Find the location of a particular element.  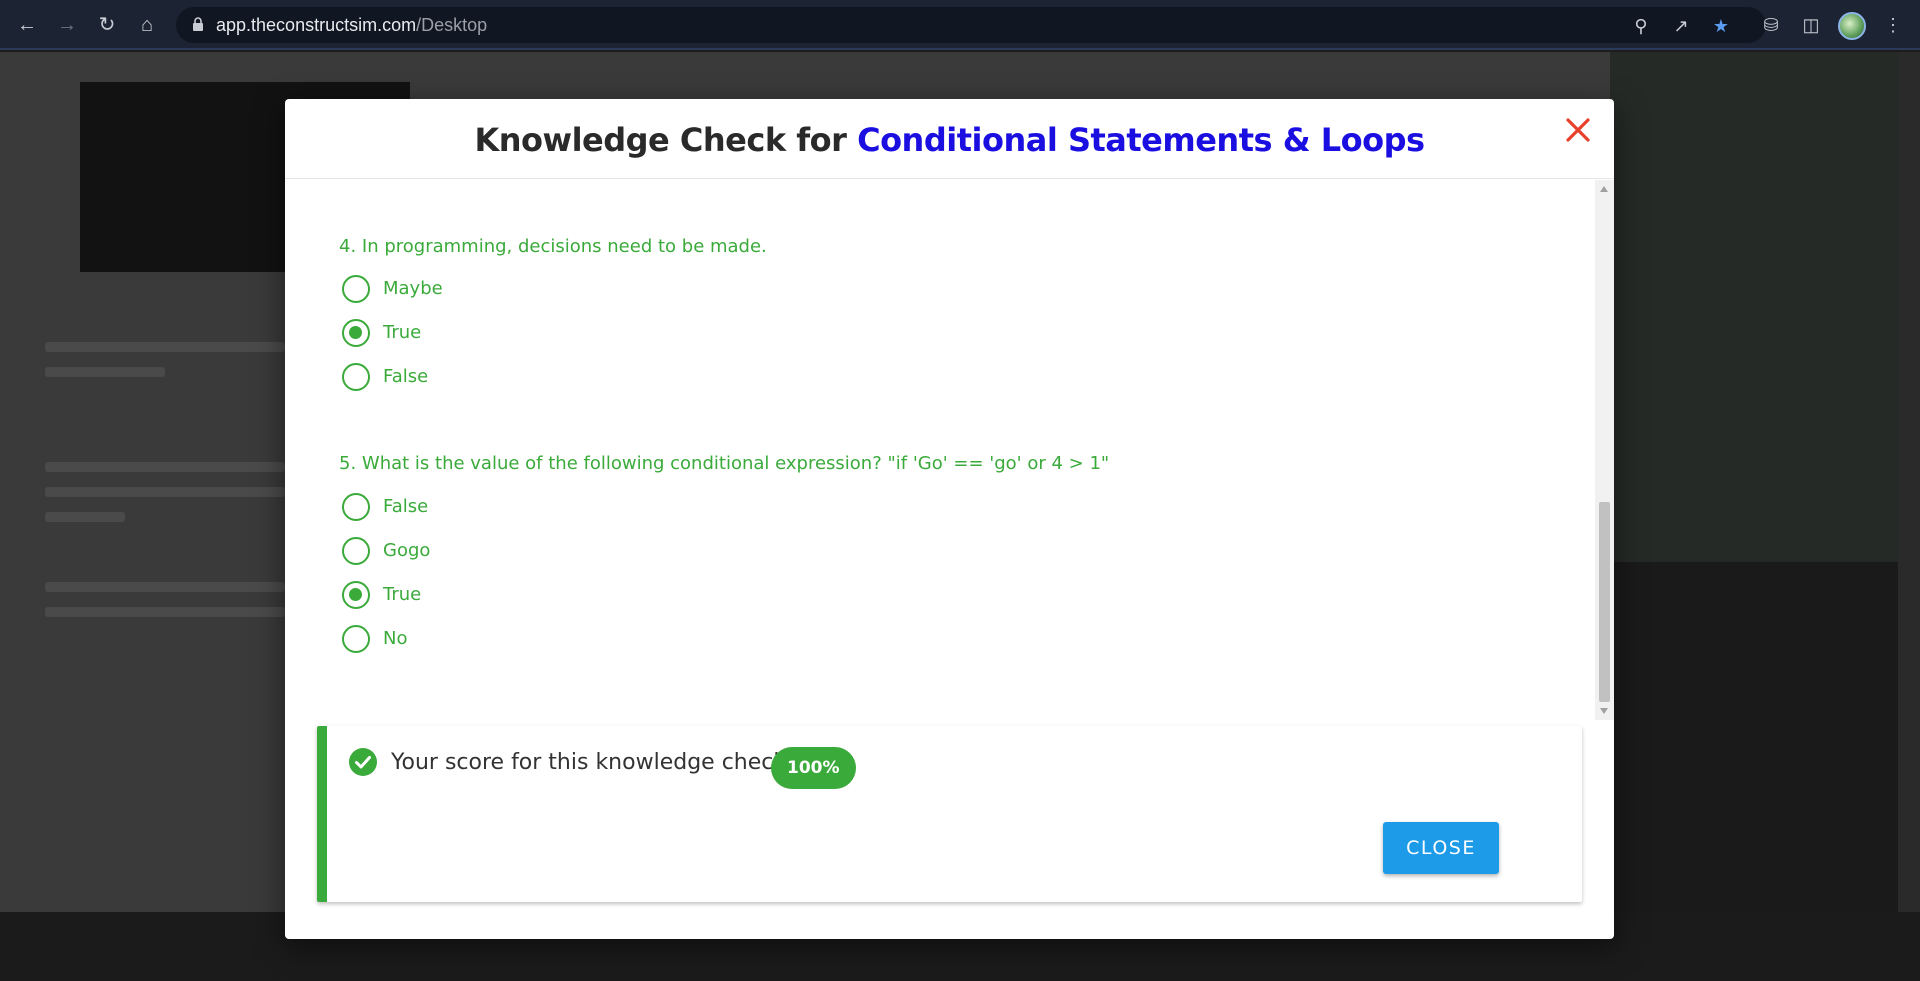

score-badge: 100% is located at coordinates (813, 768).